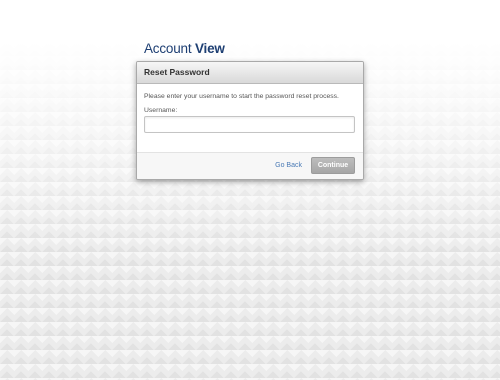 The image size is (500, 380). I want to click on username-input, so click(249, 124).